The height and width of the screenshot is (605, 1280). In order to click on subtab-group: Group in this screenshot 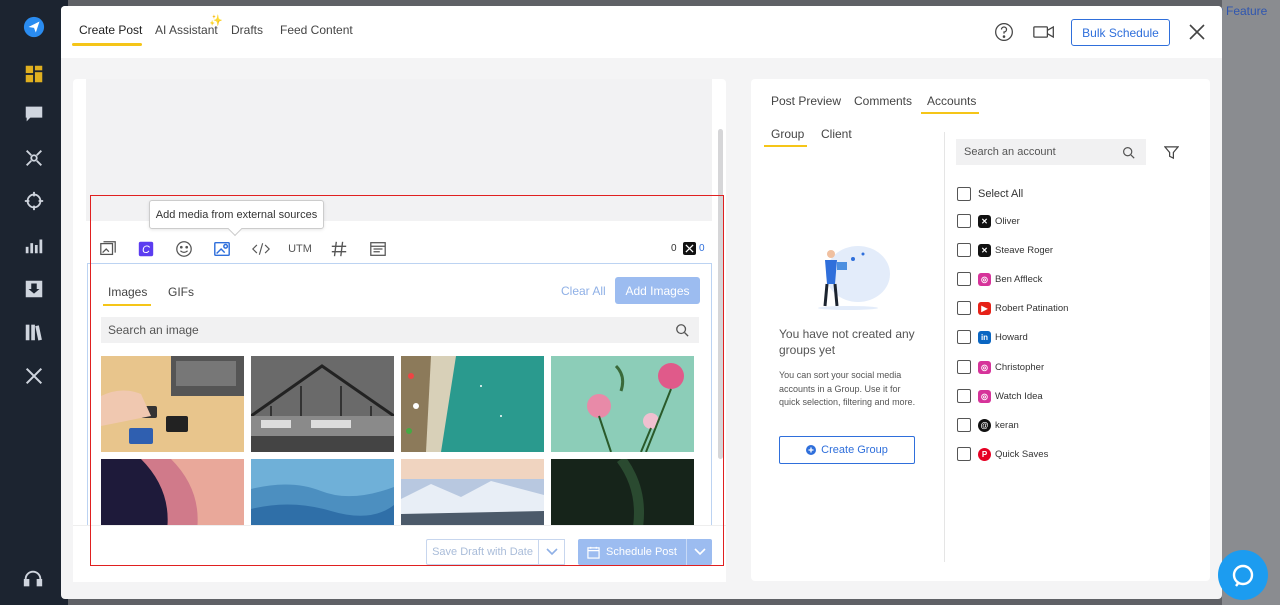, I will do `click(787, 134)`.